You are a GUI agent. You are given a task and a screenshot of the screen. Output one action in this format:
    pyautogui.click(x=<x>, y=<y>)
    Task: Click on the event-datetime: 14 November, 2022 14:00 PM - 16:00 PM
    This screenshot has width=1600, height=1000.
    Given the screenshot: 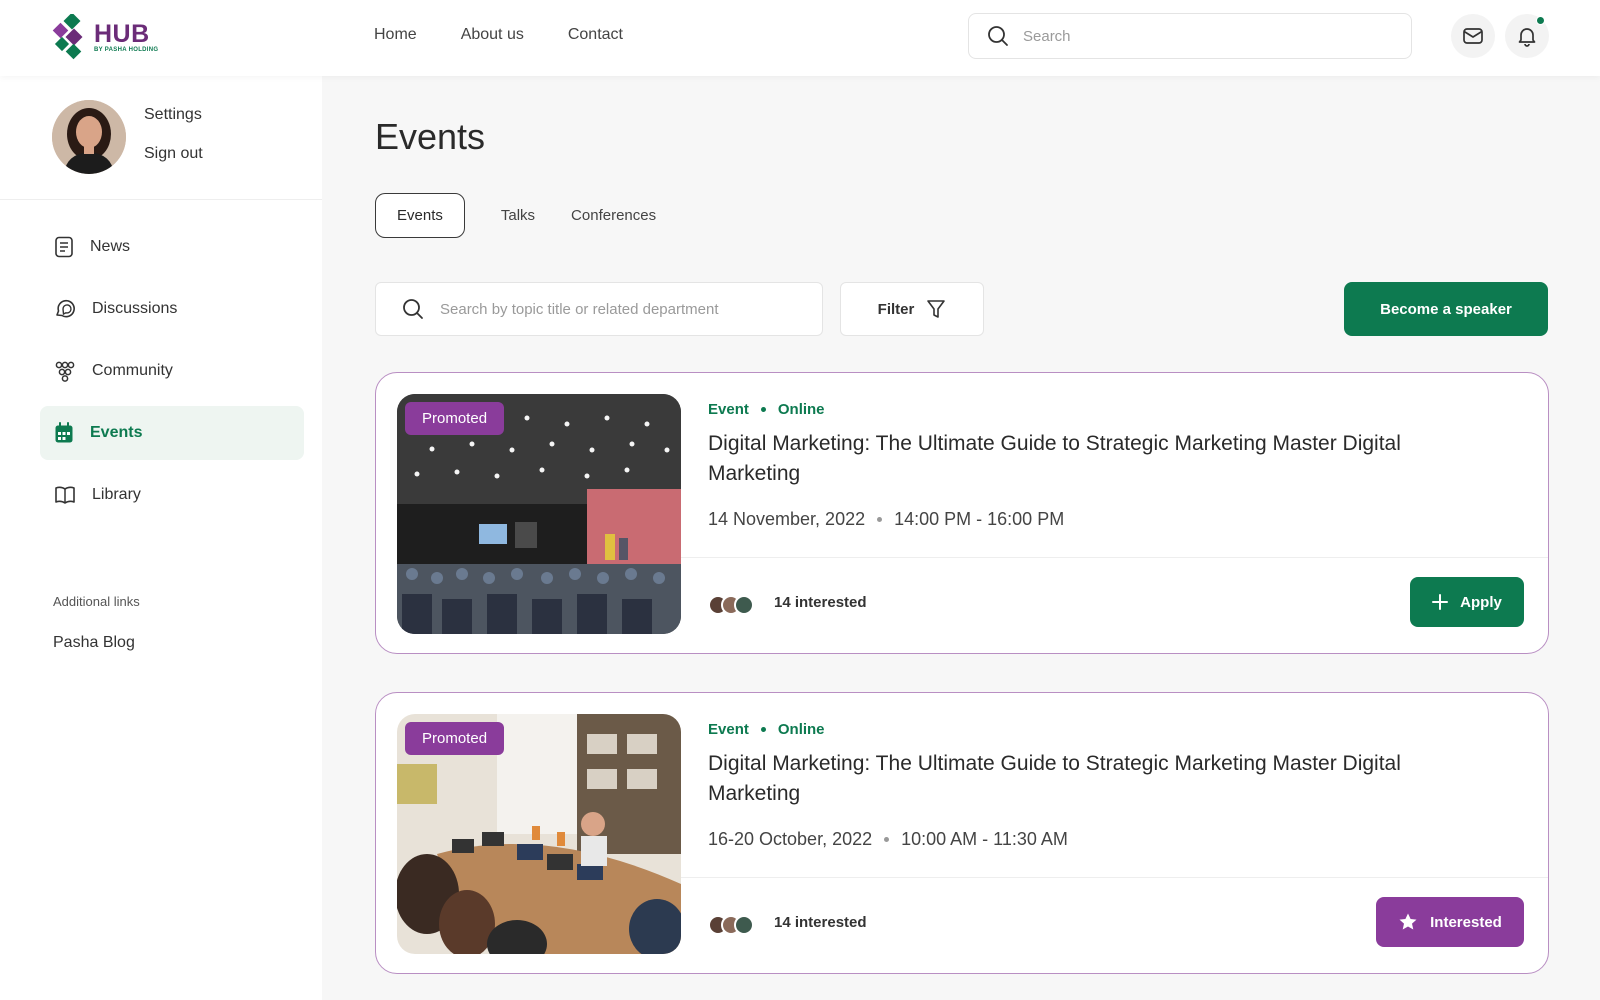 What is the action you would take?
    pyautogui.click(x=886, y=519)
    